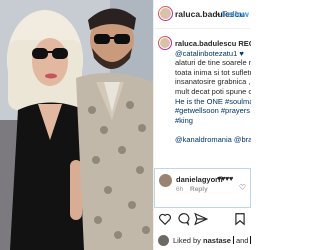 This screenshot has height=250, width=320. What do you see at coordinates (213, 43) in the screenshot?
I see `caption-line: raluca.badulescu REGELE` at bounding box center [213, 43].